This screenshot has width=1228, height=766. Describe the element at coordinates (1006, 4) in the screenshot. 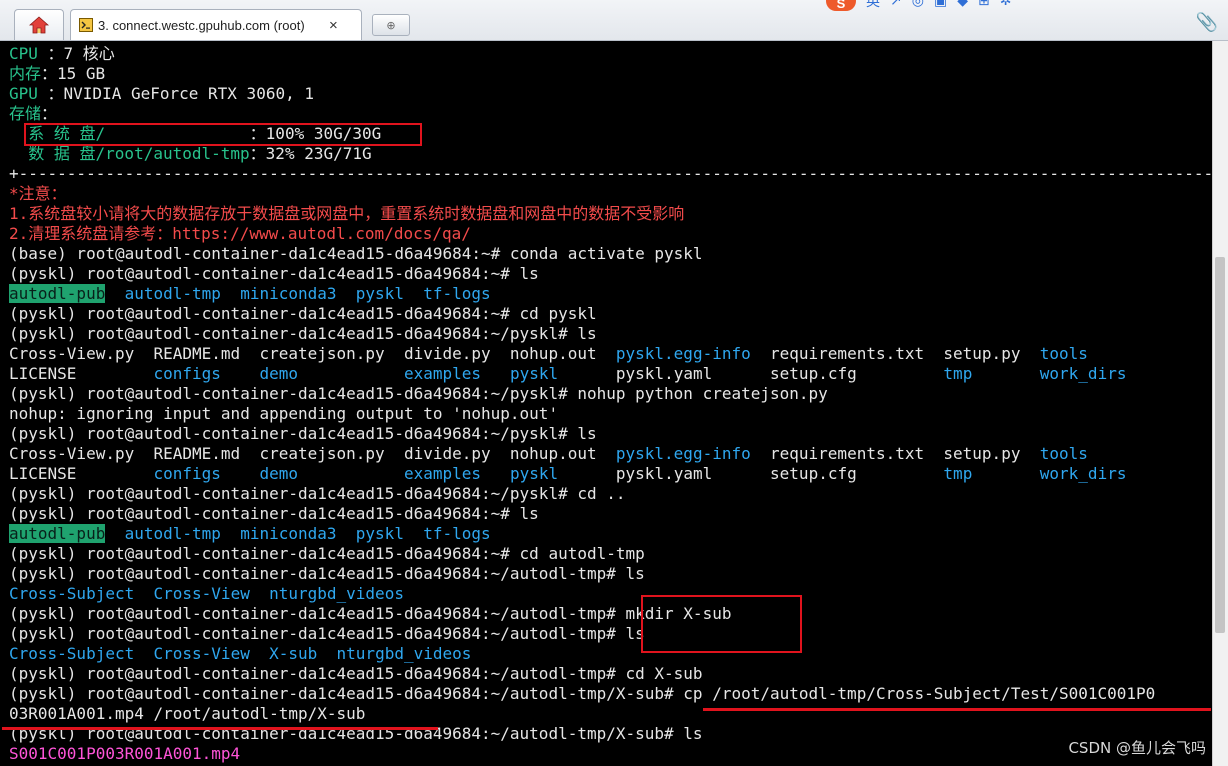

I see `settings-icon: ✲` at that location.